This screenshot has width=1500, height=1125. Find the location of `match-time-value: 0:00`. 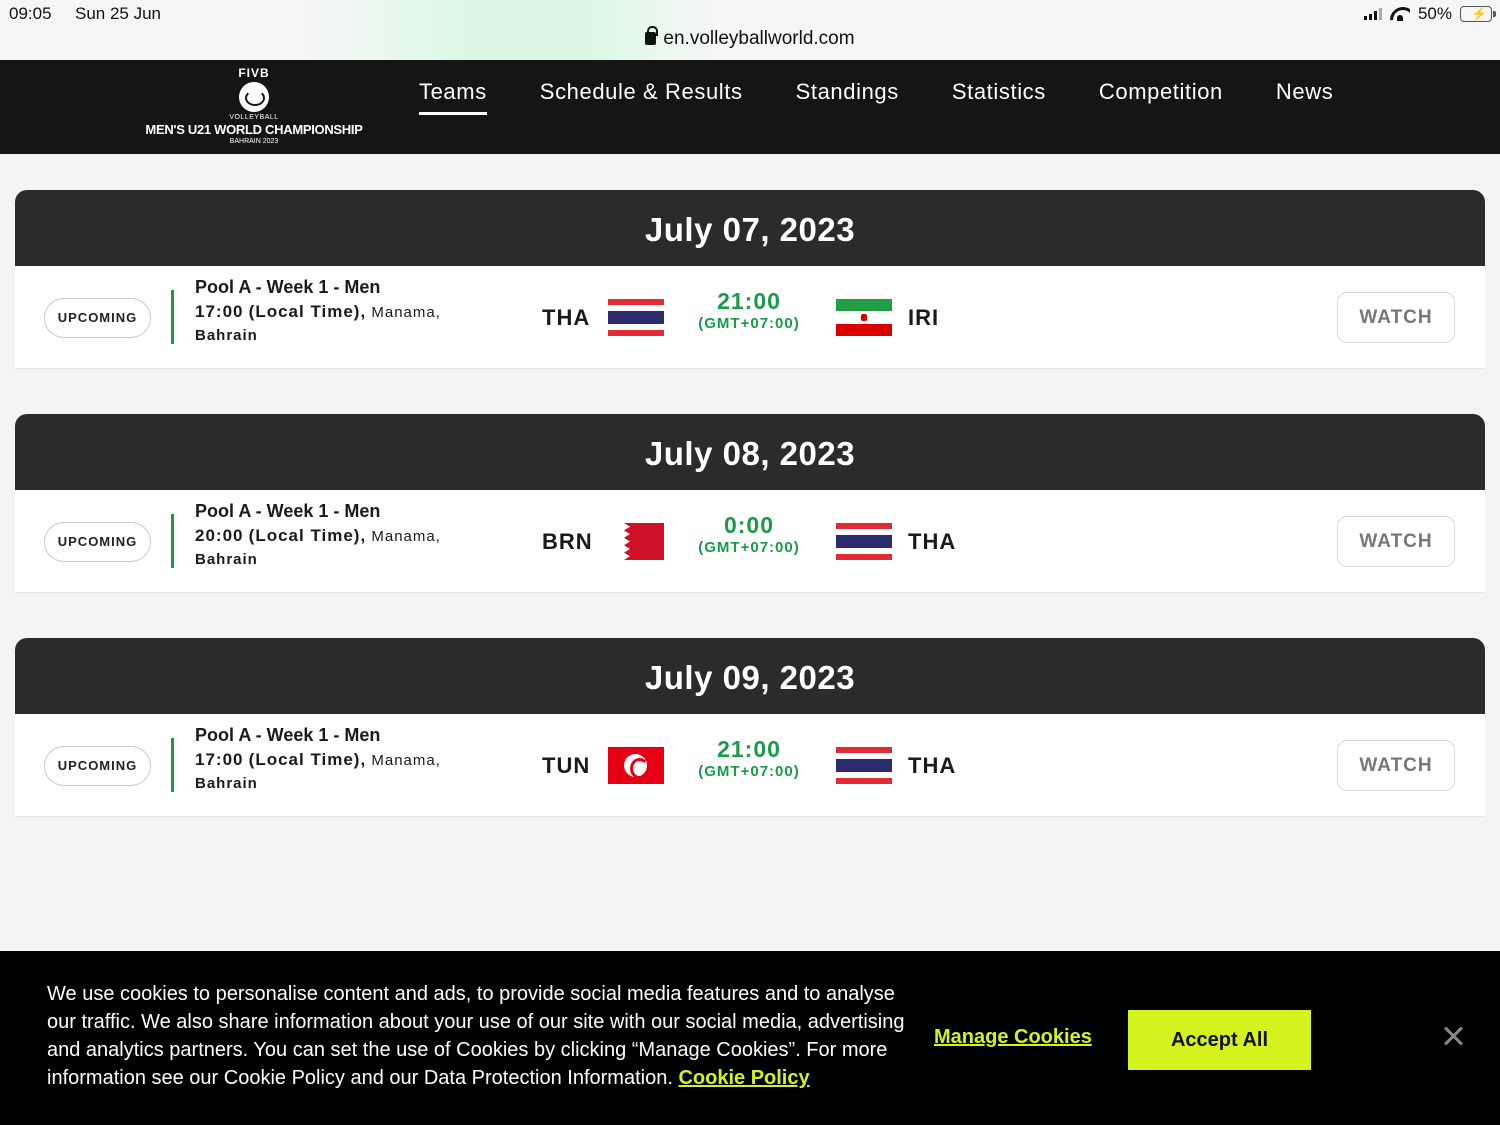

match-time-value: 0:00 is located at coordinates (749, 525).